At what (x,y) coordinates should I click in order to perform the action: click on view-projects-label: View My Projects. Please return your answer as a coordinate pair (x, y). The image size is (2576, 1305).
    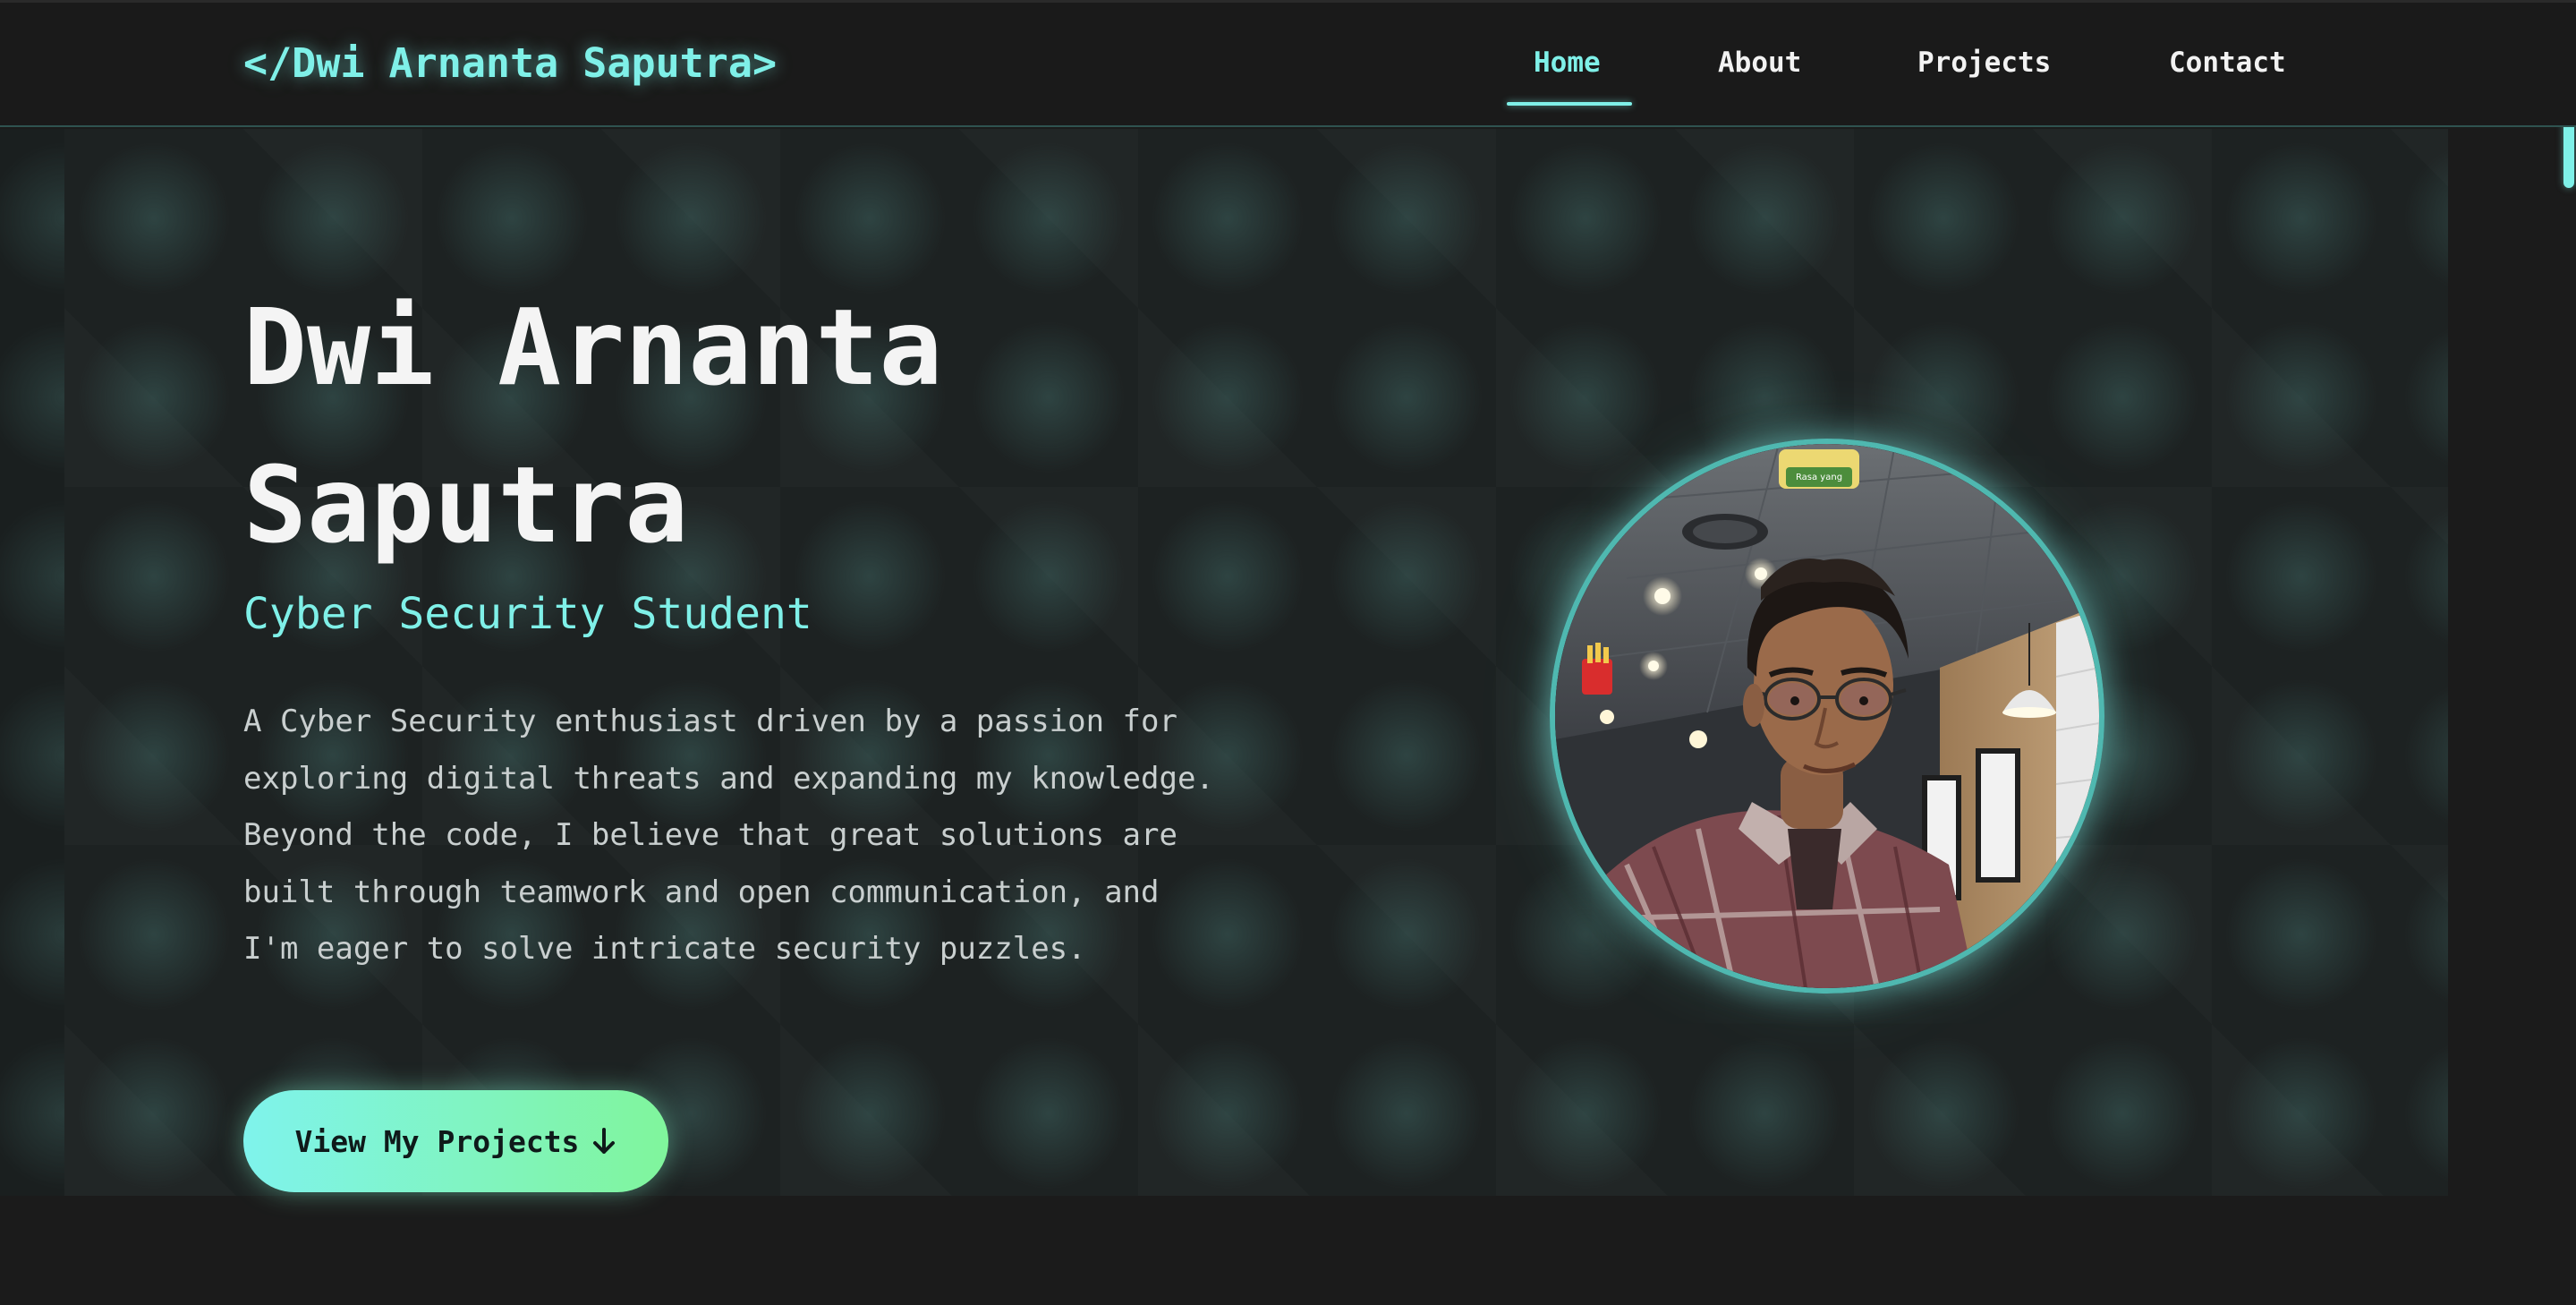
    Looking at the image, I should click on (437, 1141).